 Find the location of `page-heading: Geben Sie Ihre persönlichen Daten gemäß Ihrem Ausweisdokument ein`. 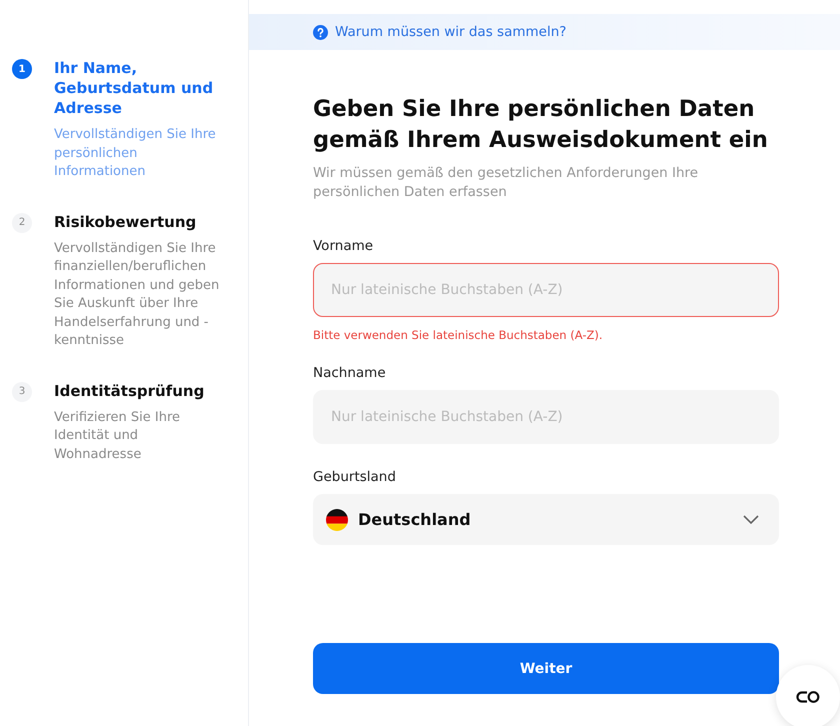

page-heading: Geben Sie Ihre persönlichen Daten gemäß Ihrem Ausweisdokument ein is located at coordinates (541, 125).